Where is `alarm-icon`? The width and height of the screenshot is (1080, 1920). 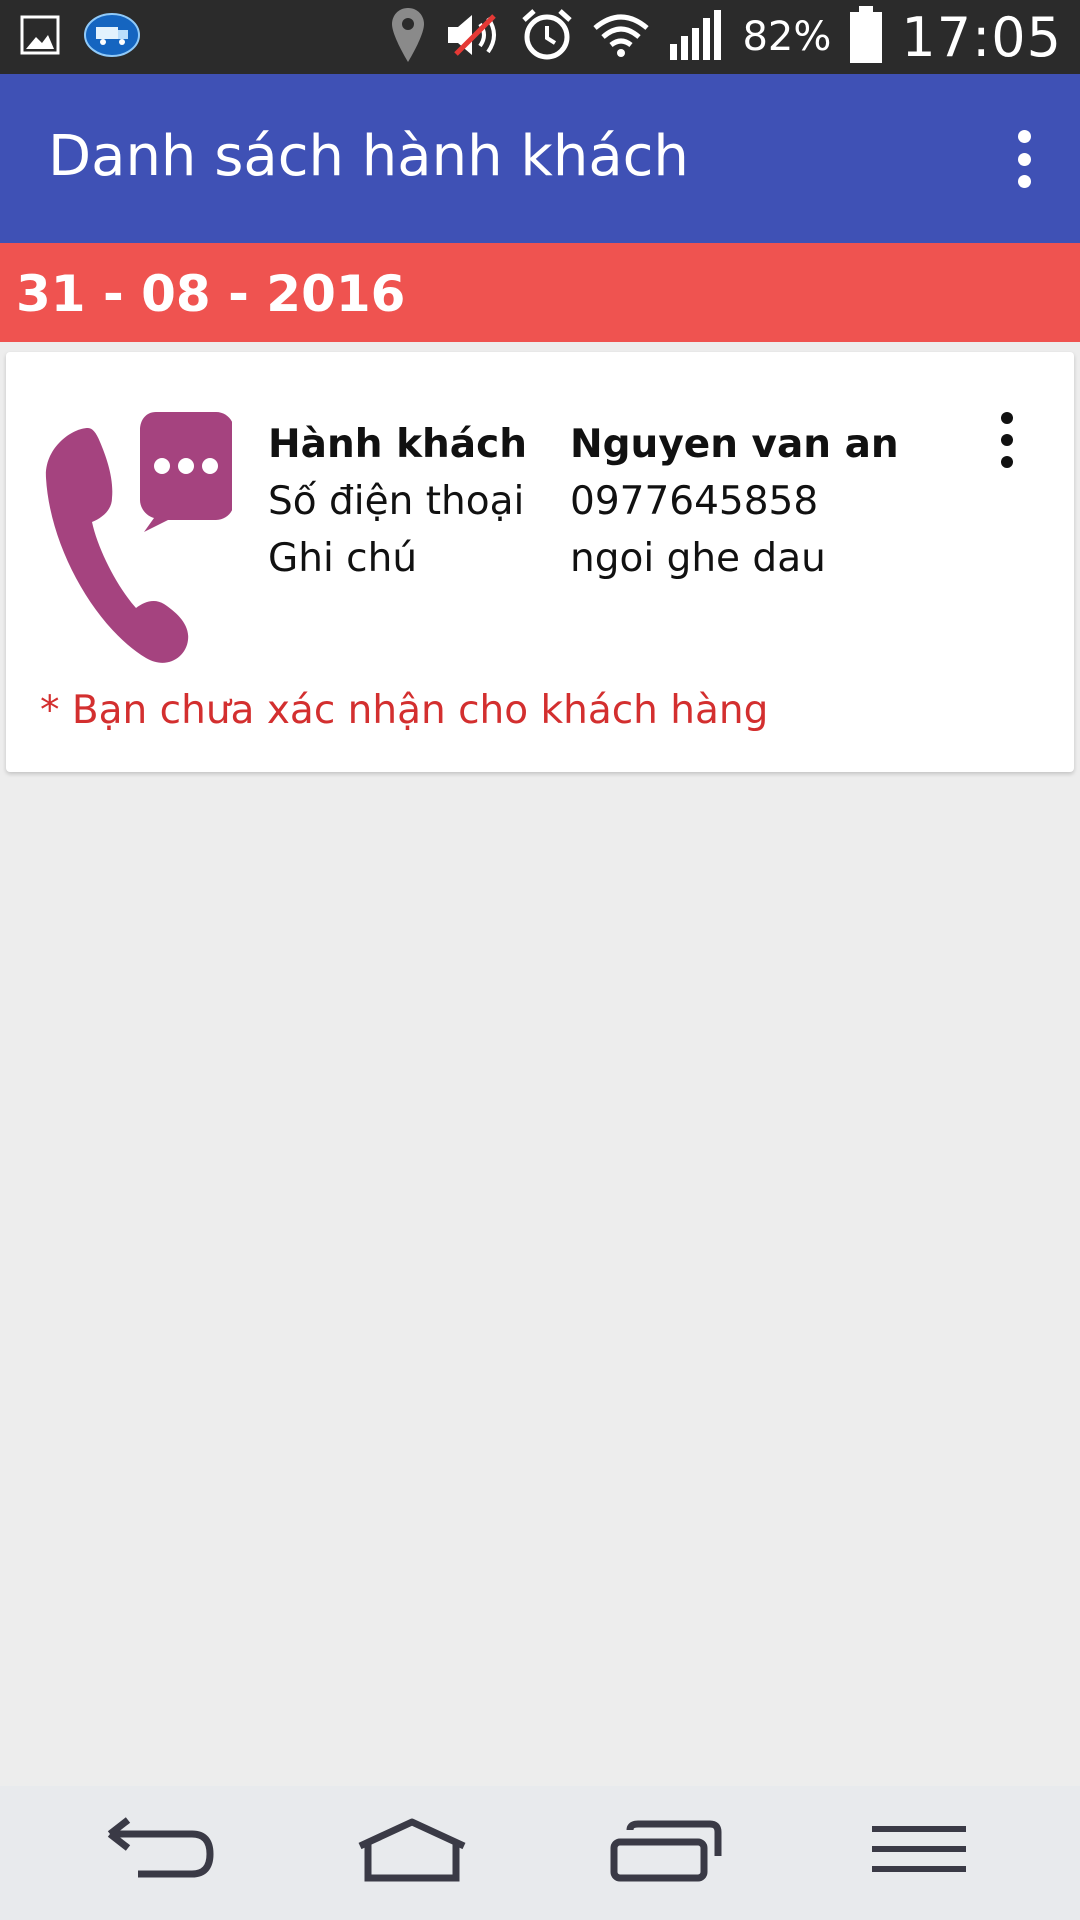
alarm-icon is located at coordinates (547, 37).